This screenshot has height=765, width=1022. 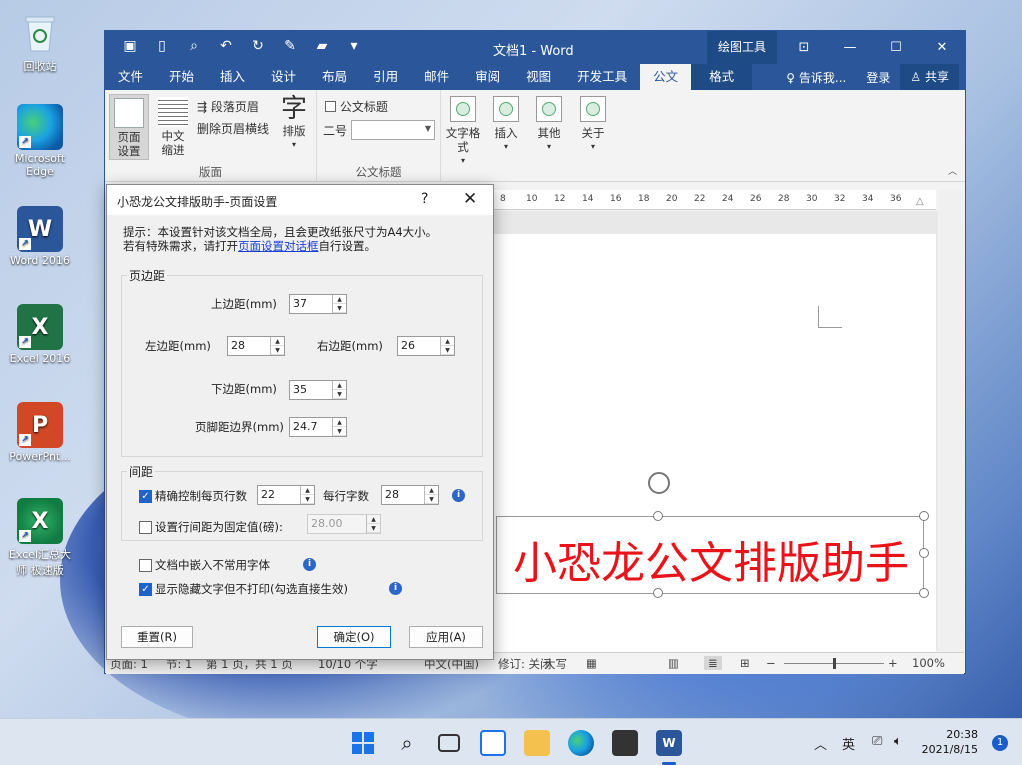 What do you see at coordinates (924, 593) in the screenshot?
I see `resize-handle-bottom-right` at bounding box center [924, 593].